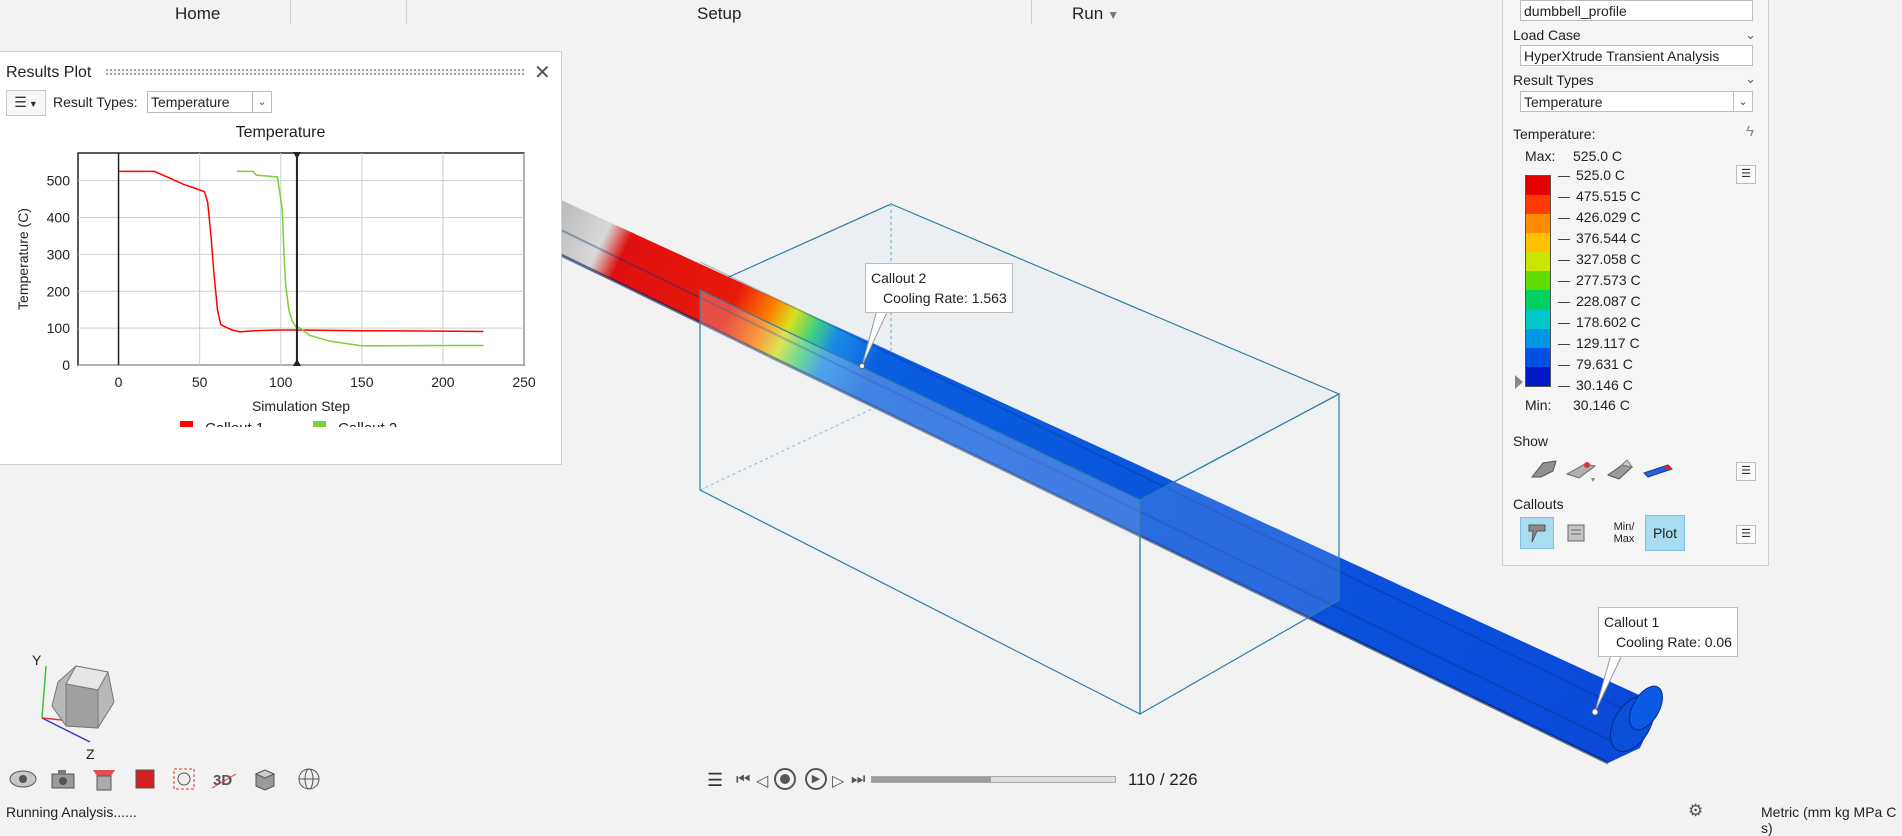 This screenshot has width=1902, height=836. What do you see at coordinates (1599, 301) in the screenshot?
I see `legend-level: 228.087 C` at bounding box center [1599, 301].